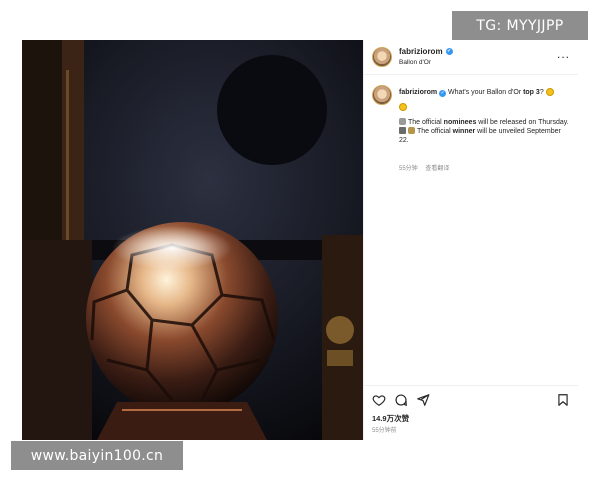 Image resolution: width=600 pixels, height=480 pixels. I want to click on post-author: fabriziorom ✓, so click(426, 51).